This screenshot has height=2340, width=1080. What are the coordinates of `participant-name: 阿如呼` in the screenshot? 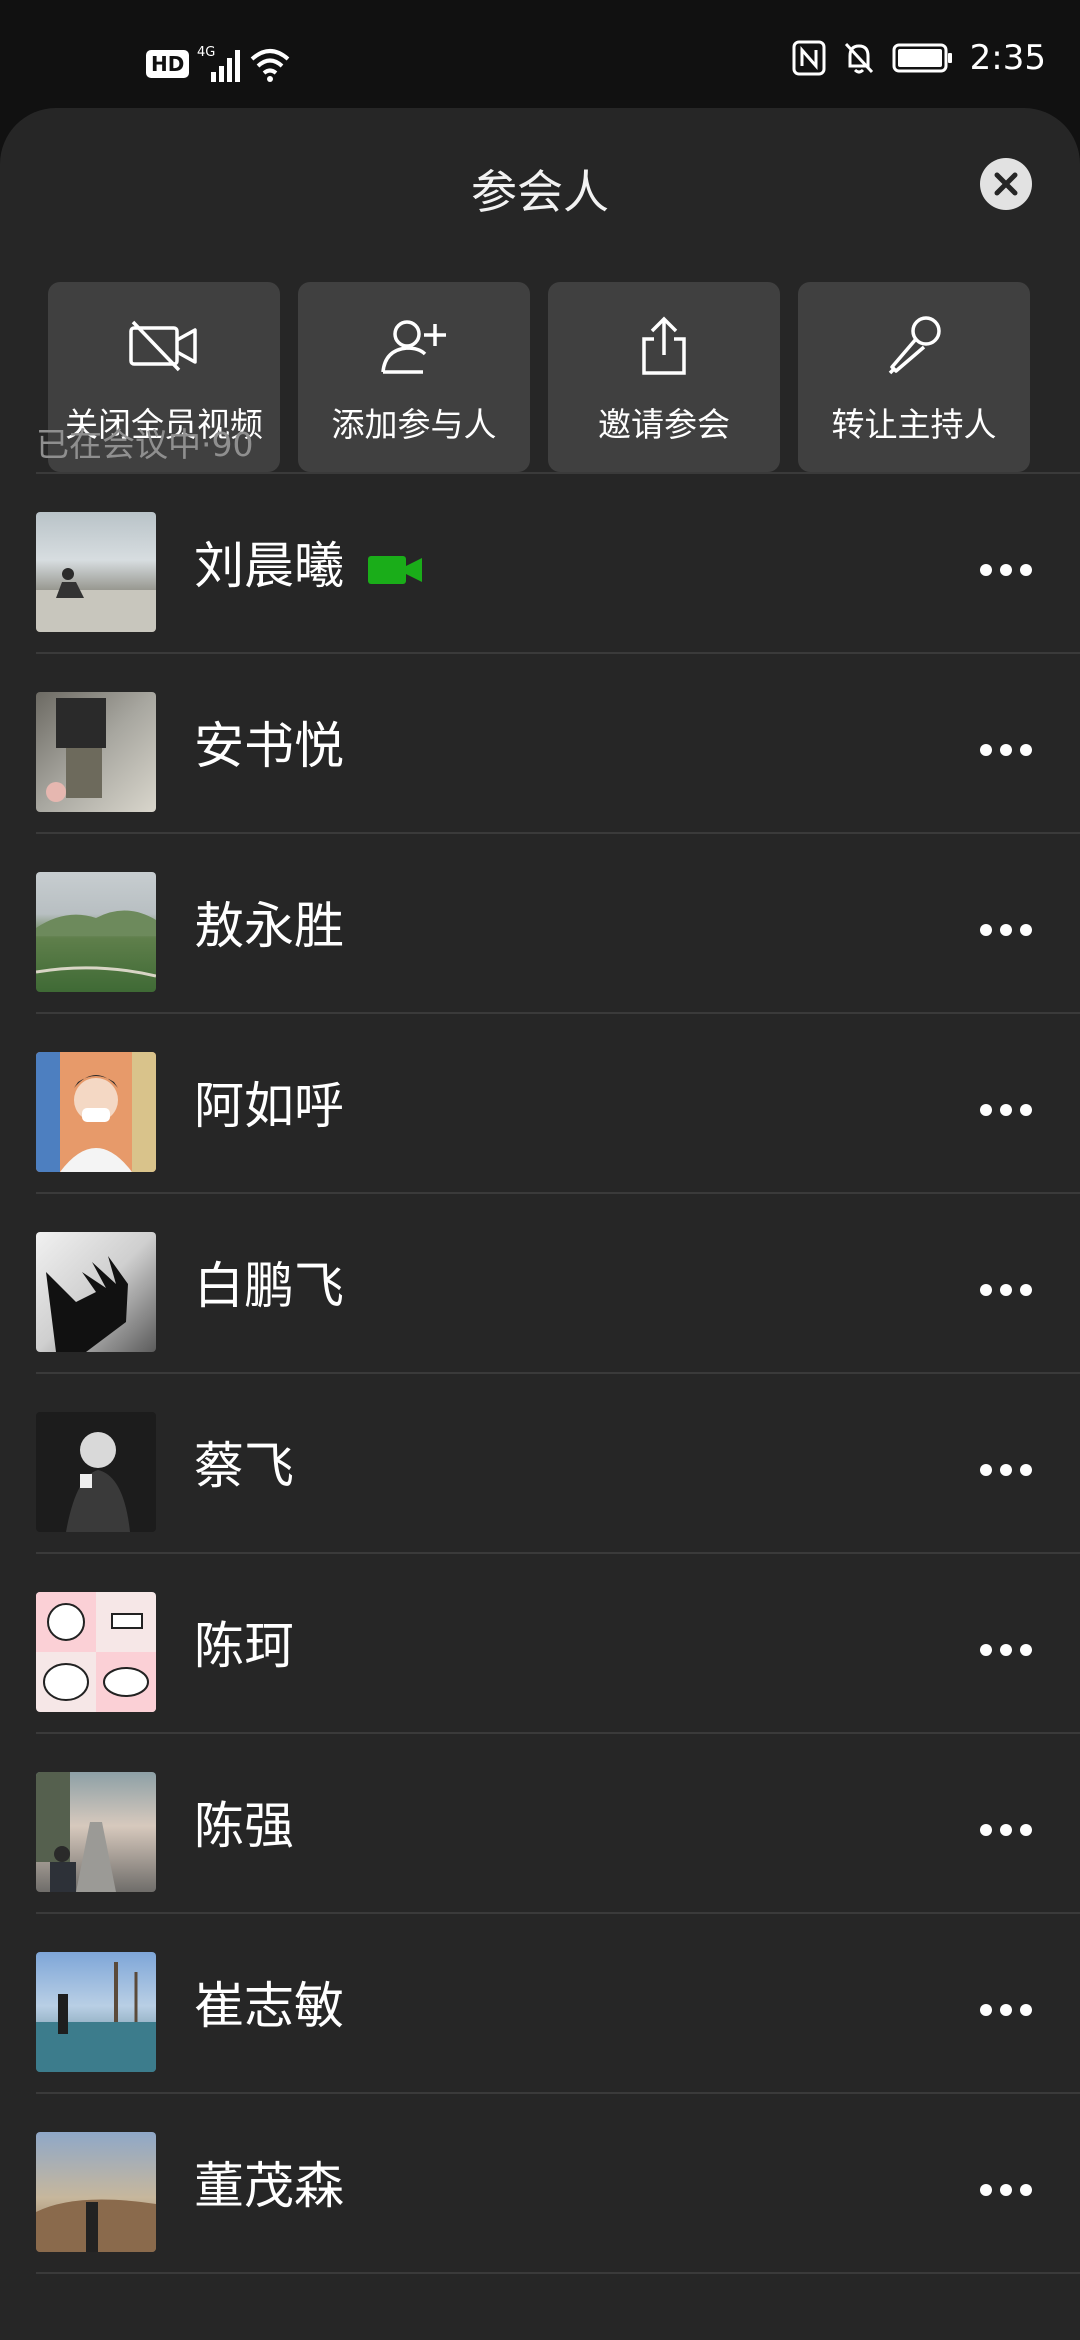 It's located at (269, 1106).